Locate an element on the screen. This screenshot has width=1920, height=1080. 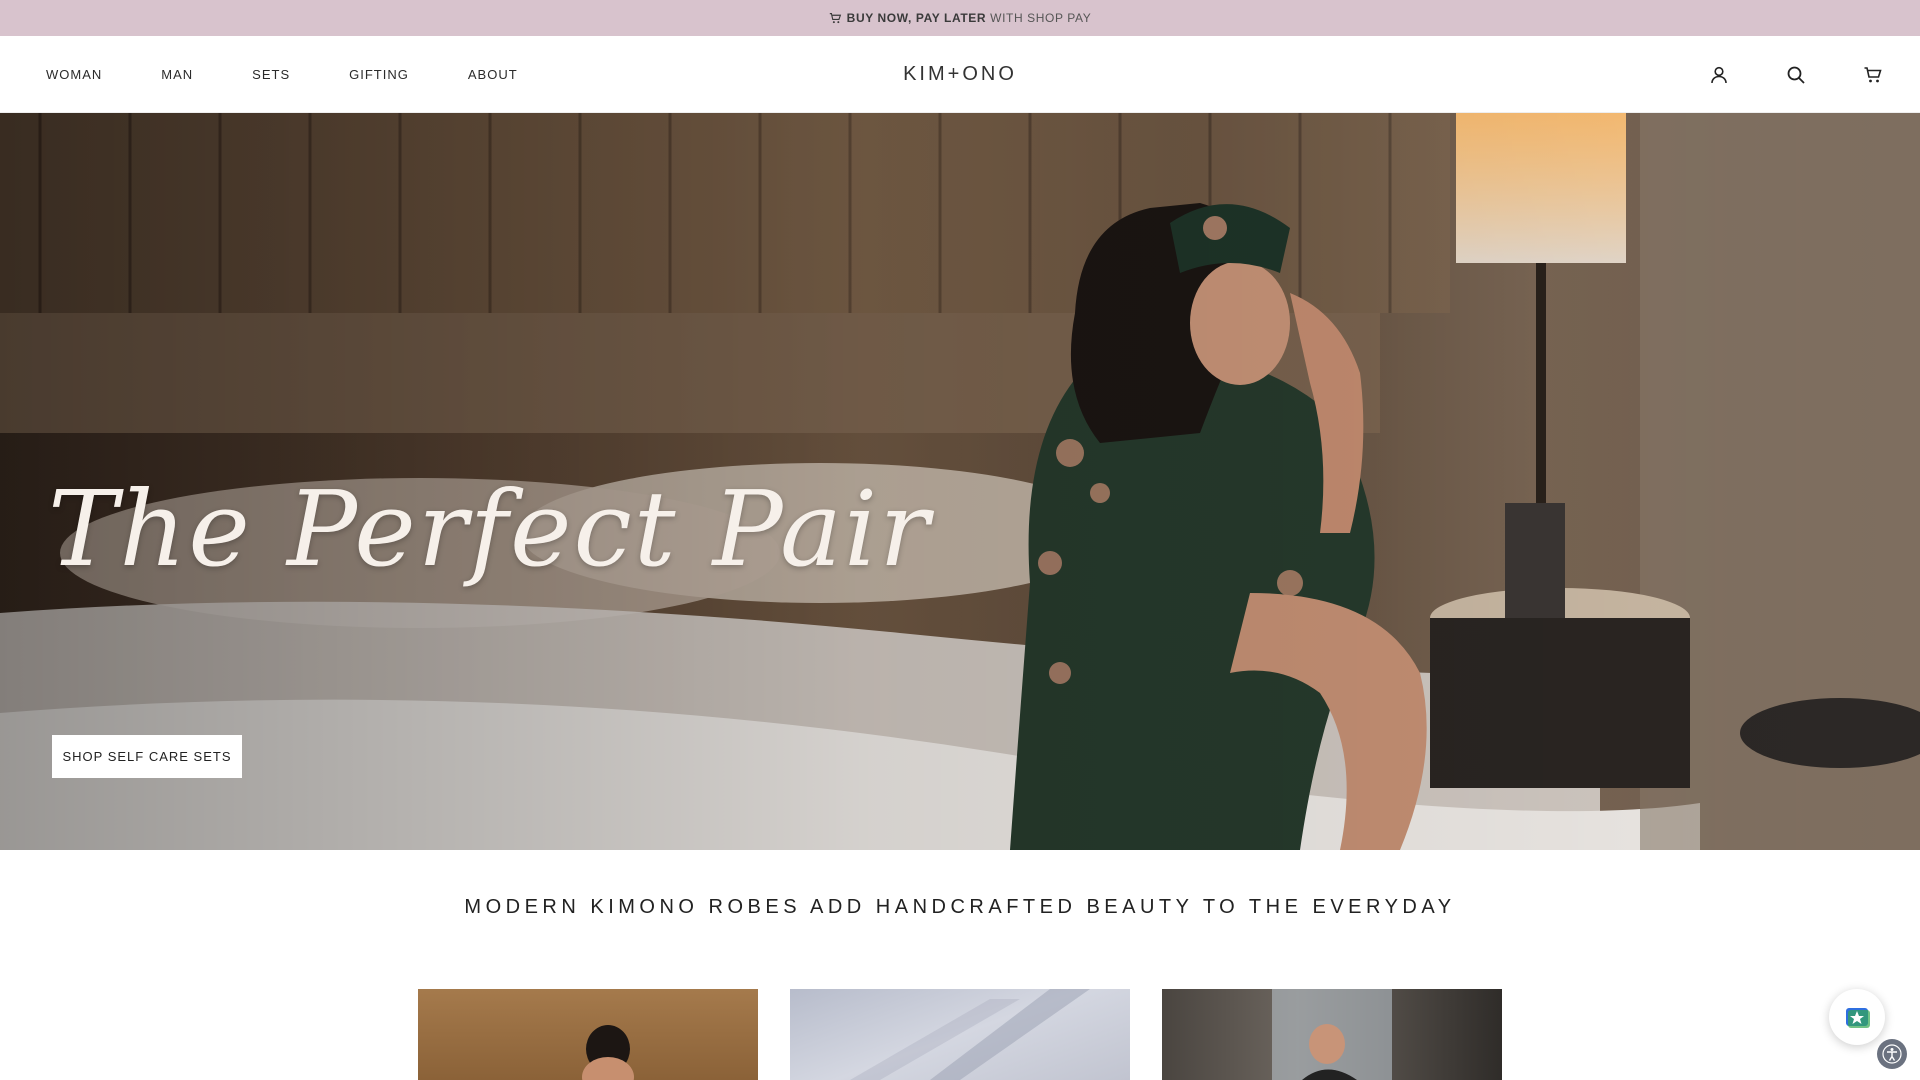
nav-man: MAN is located at coordinates (177, 74).